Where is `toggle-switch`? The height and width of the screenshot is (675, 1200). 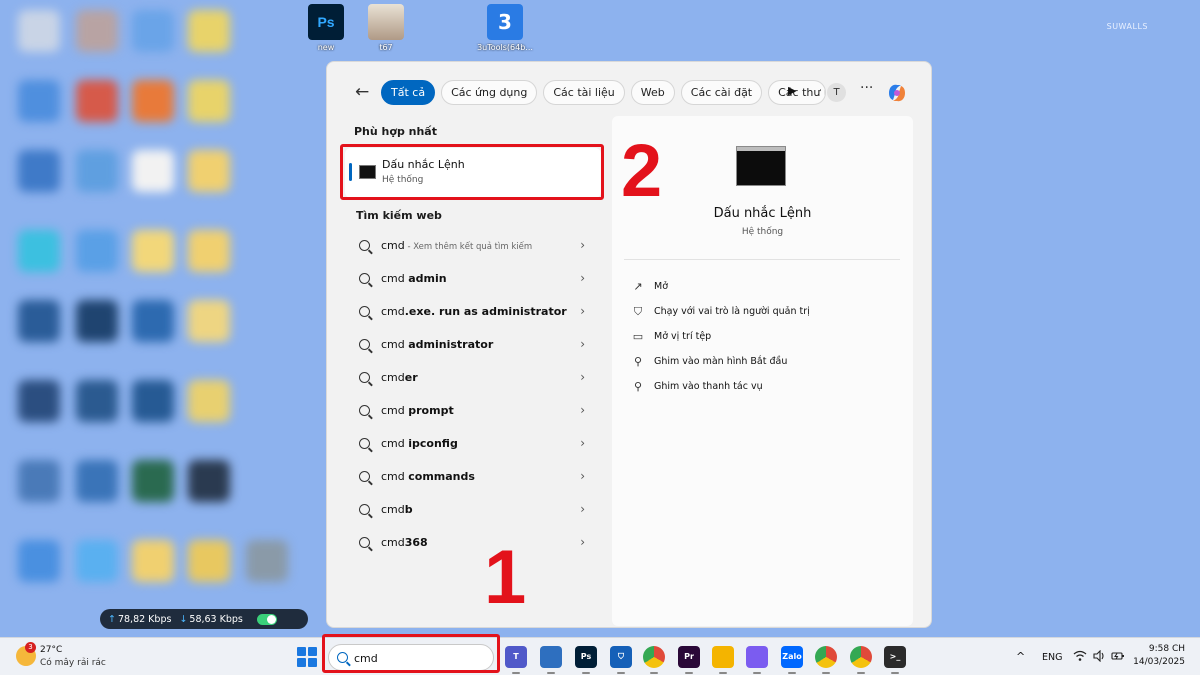
toggle-switch is located at coordinates (266, 619).